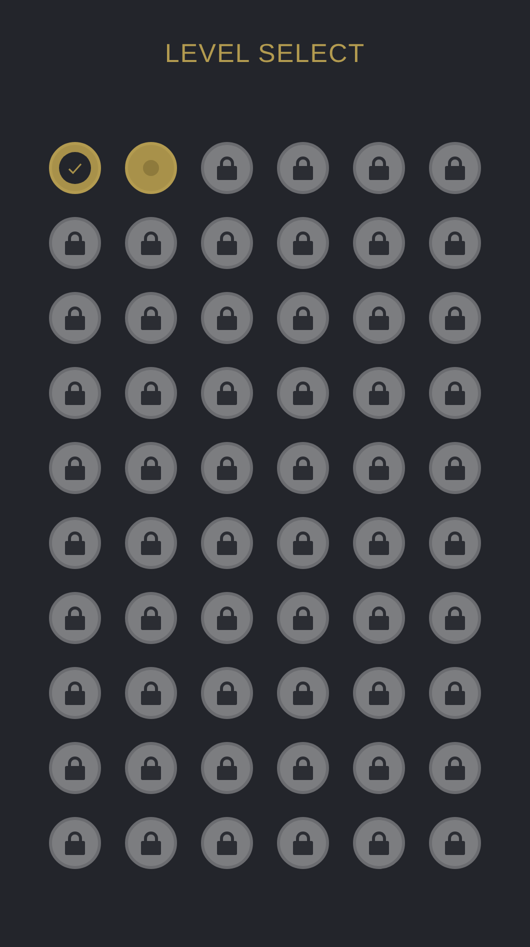  I want to click on current-level-button, so click(151, 168).